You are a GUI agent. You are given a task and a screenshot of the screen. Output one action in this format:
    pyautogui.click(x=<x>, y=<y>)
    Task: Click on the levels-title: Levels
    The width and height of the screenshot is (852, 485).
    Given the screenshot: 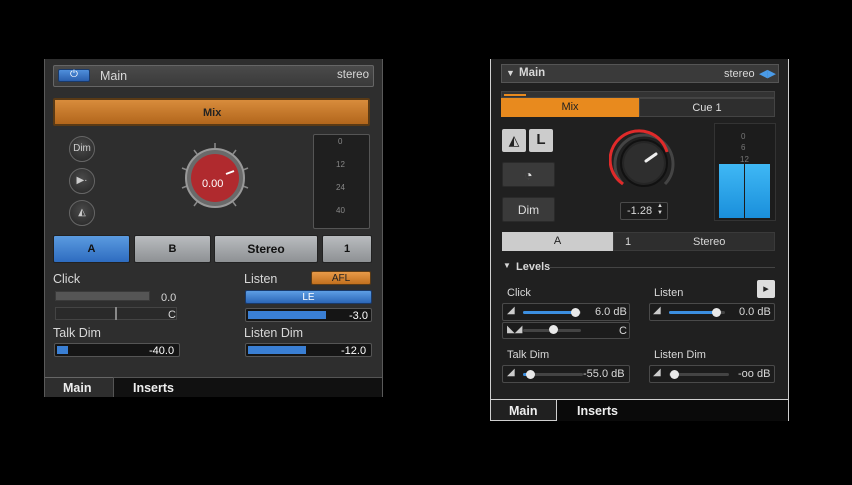 What is the action you would take?
    pyautogui.click(x=533, y=267)
    